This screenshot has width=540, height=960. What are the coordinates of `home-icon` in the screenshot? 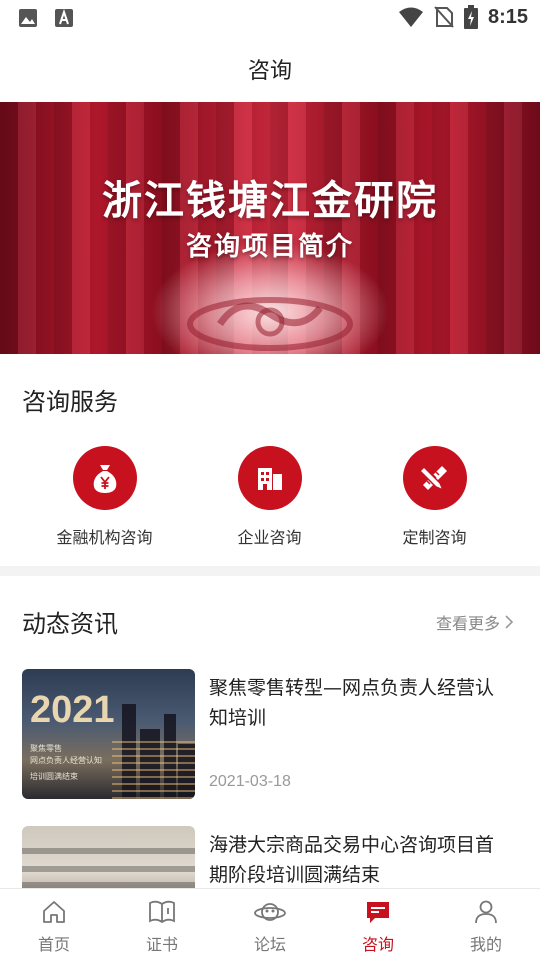 It's located at (54, 912).